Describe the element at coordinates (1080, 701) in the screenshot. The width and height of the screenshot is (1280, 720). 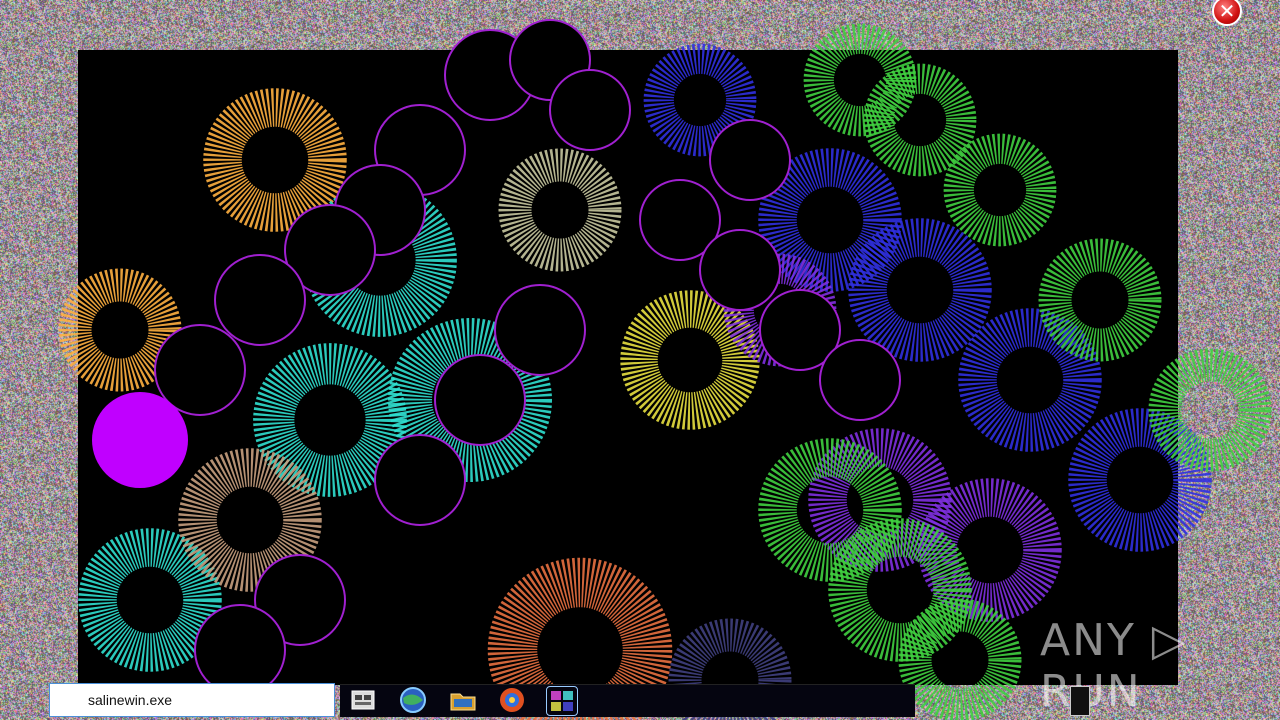
I see `tray-icon` at that location.